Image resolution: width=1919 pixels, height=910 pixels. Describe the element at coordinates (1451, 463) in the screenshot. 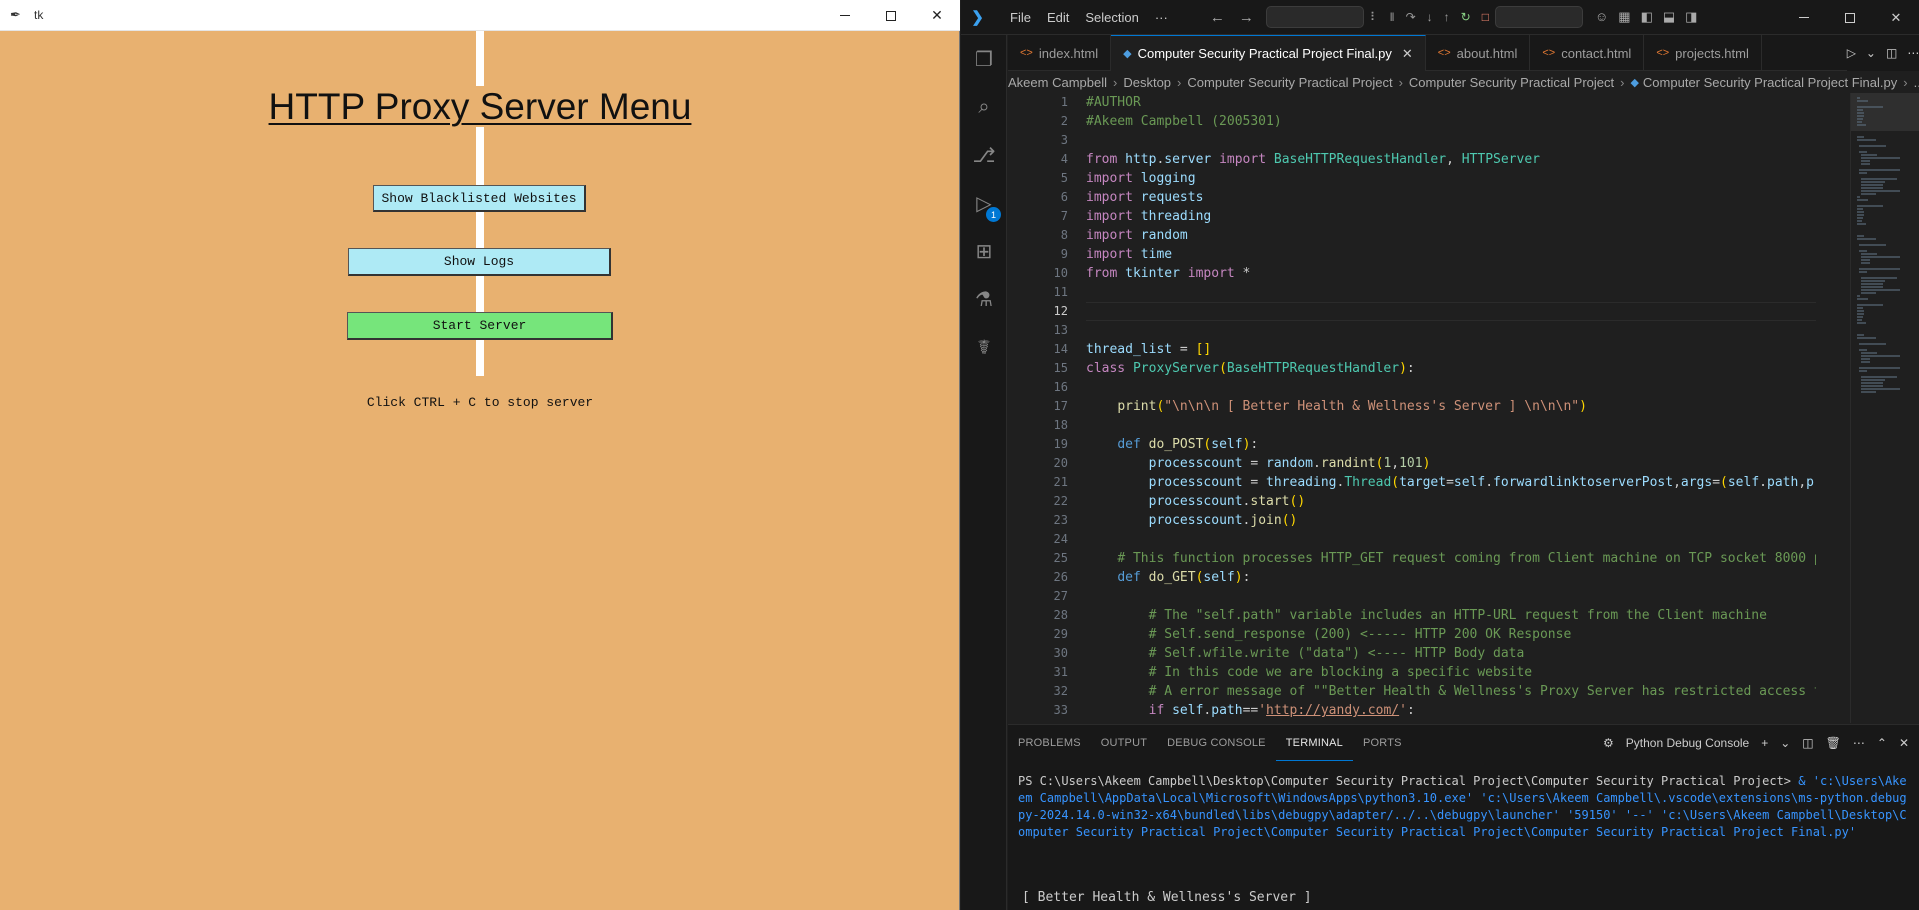

I see `code-line: processcount = random.randint(1,101)` at that location.